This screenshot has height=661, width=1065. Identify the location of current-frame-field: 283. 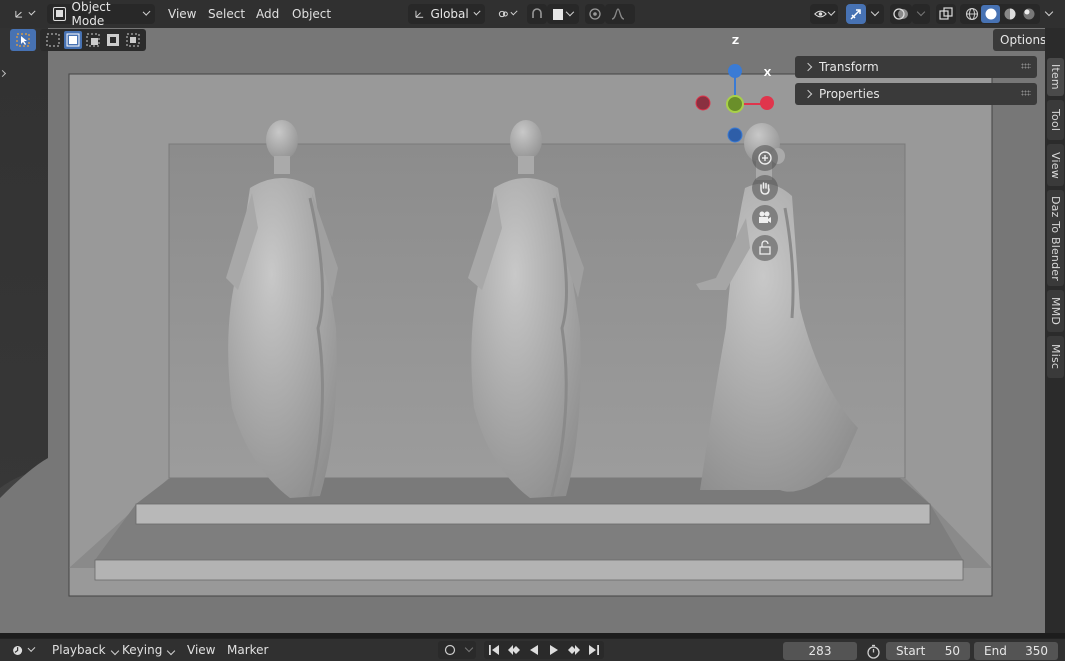
(820, 651).